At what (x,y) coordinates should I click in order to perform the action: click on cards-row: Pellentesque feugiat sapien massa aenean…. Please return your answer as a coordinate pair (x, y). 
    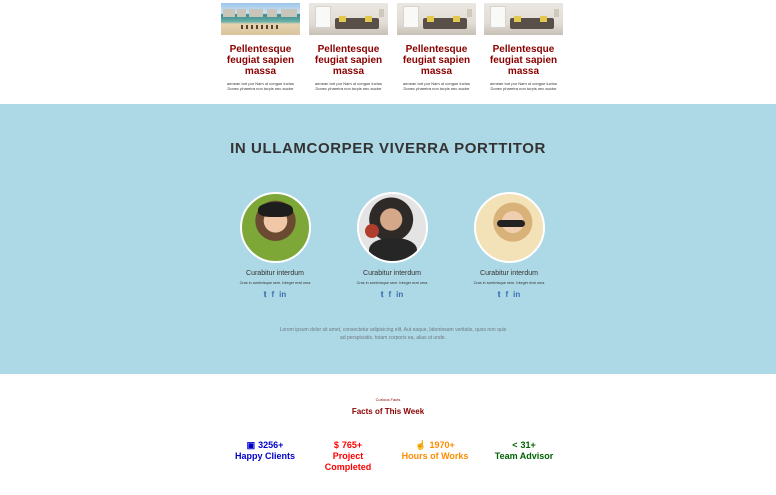
    Looking at the image, I should click on (392, 53).